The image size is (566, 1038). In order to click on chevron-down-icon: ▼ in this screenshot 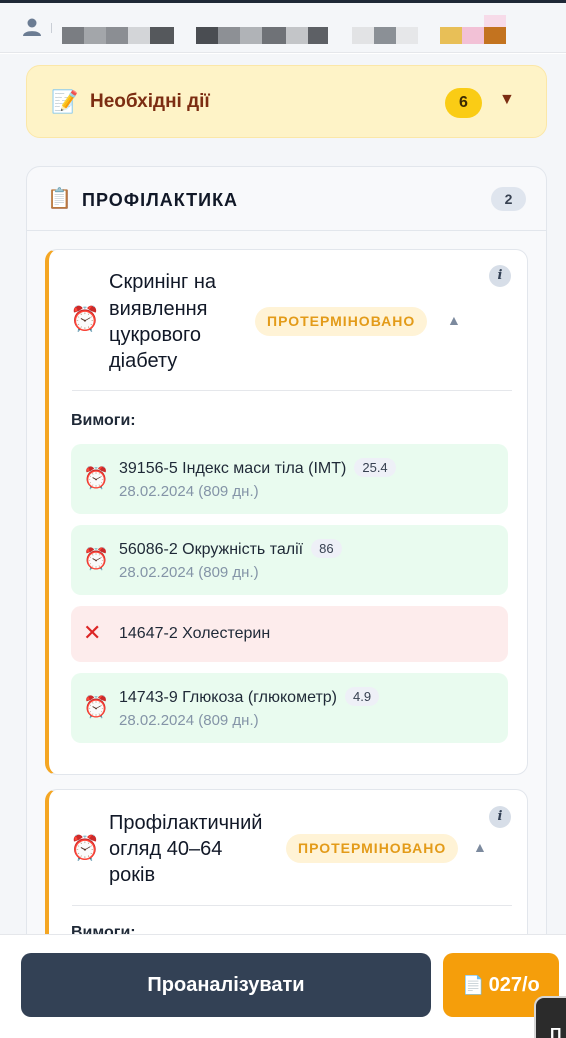, I will do `click(507, 100)`.